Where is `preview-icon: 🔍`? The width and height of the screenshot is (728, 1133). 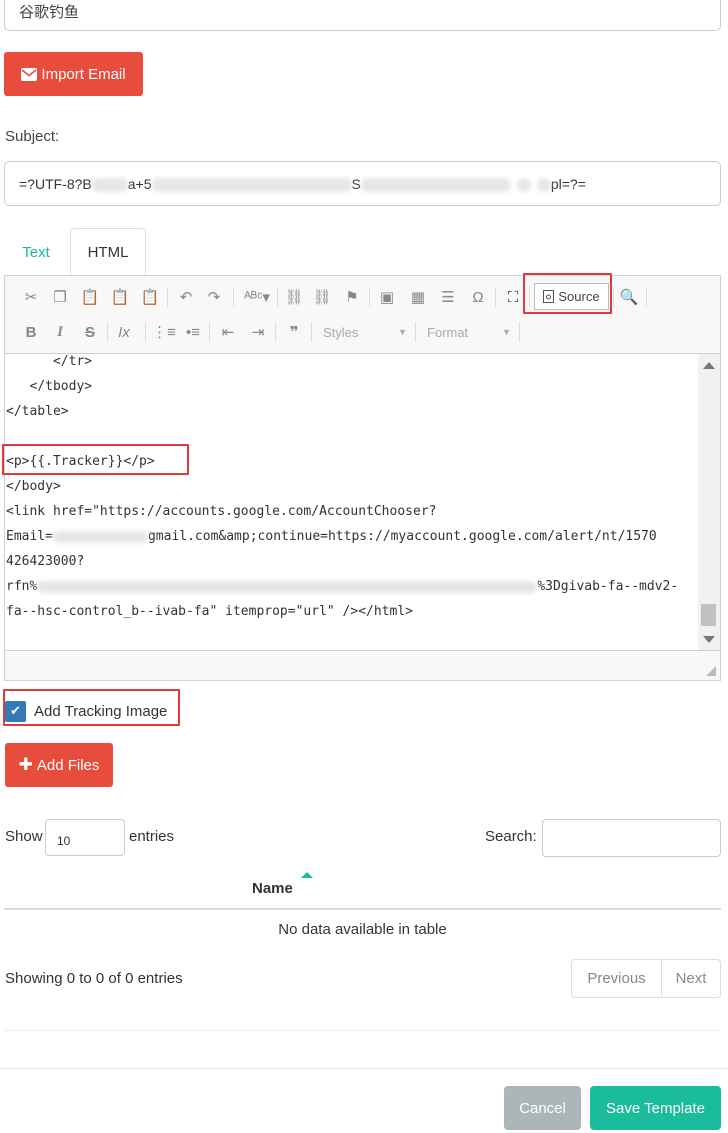 preview-icon: 🔍 is located at coordinates (629, 297).